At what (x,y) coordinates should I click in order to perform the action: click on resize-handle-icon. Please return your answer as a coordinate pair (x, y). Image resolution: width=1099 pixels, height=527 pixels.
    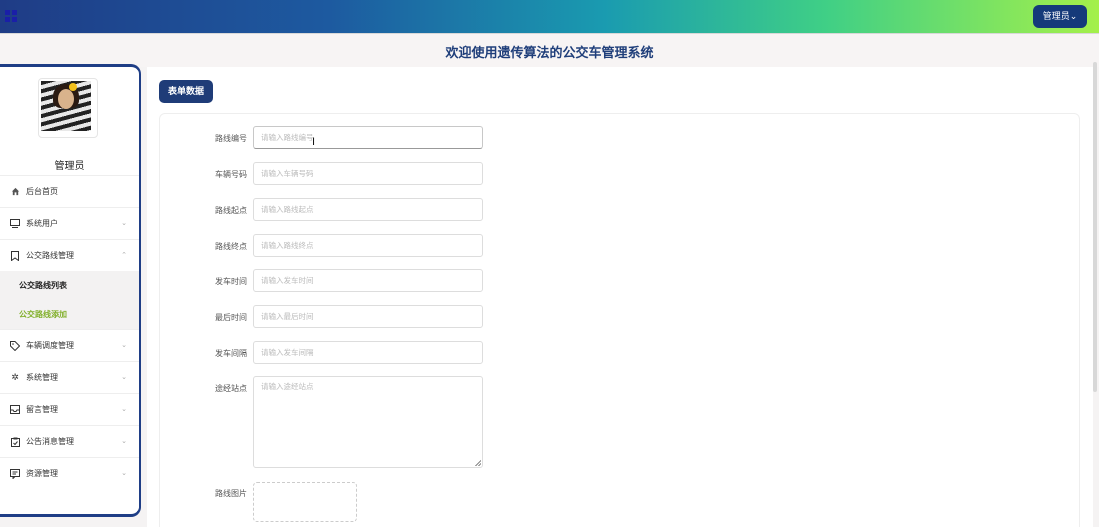
    Looking at the image, I should click on (478, 463).